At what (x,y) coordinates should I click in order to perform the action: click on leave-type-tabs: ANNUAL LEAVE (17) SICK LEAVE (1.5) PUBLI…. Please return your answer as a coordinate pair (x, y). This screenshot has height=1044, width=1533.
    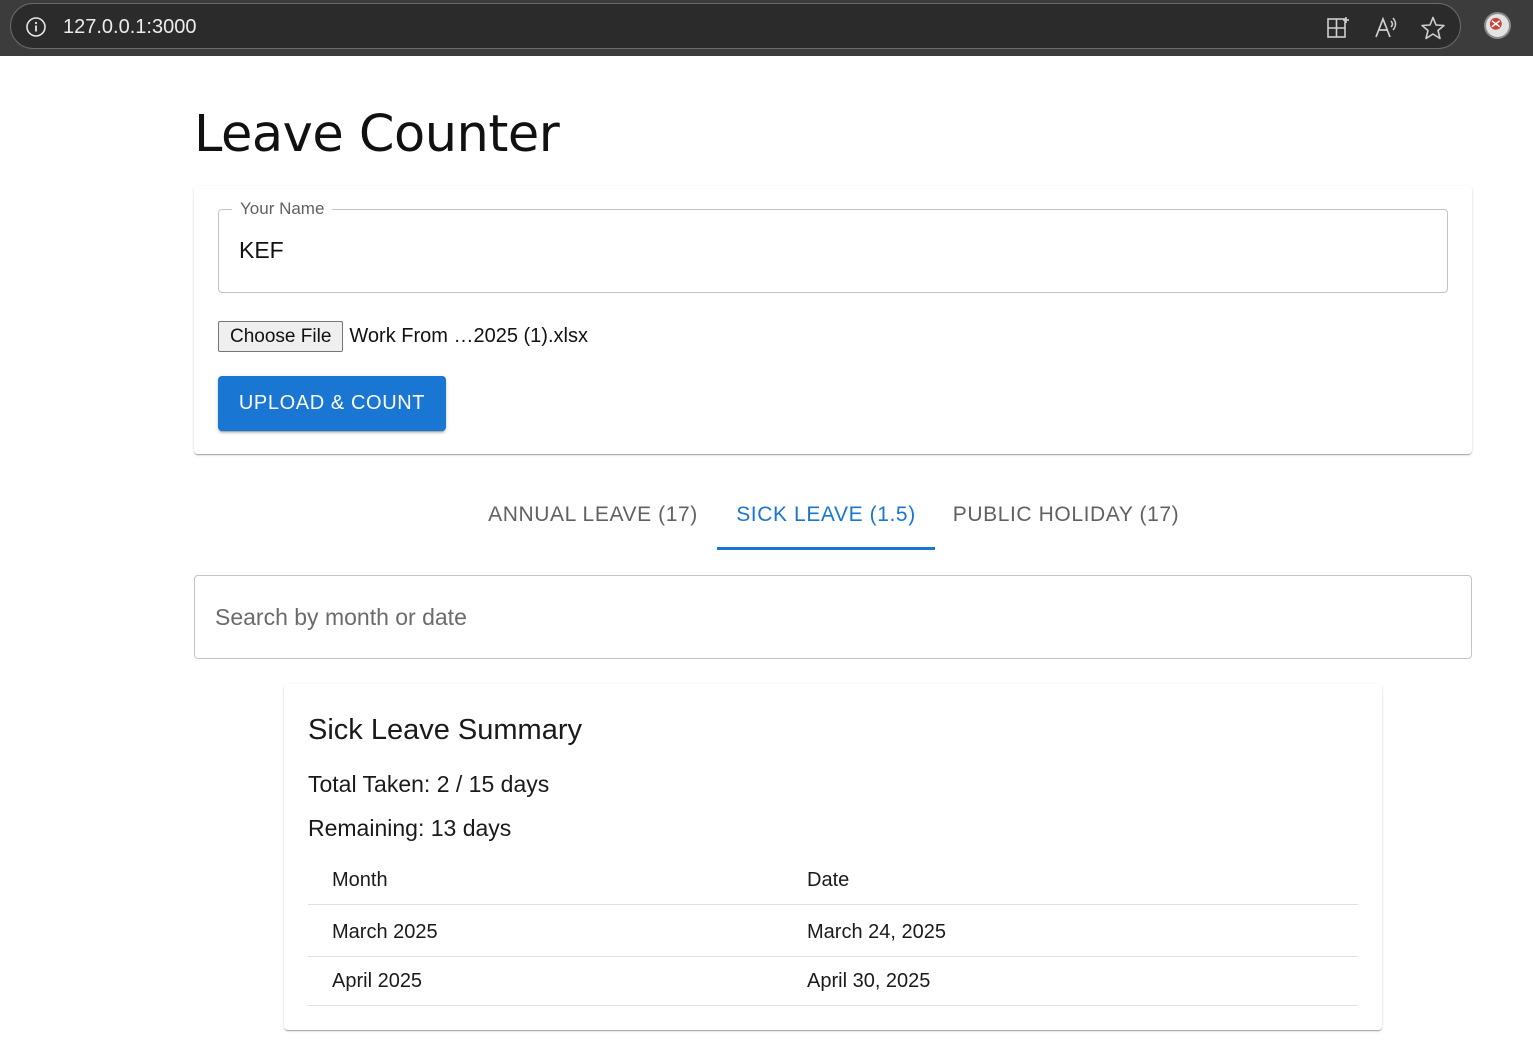
    Looking at the image, I should click on (833, 518).